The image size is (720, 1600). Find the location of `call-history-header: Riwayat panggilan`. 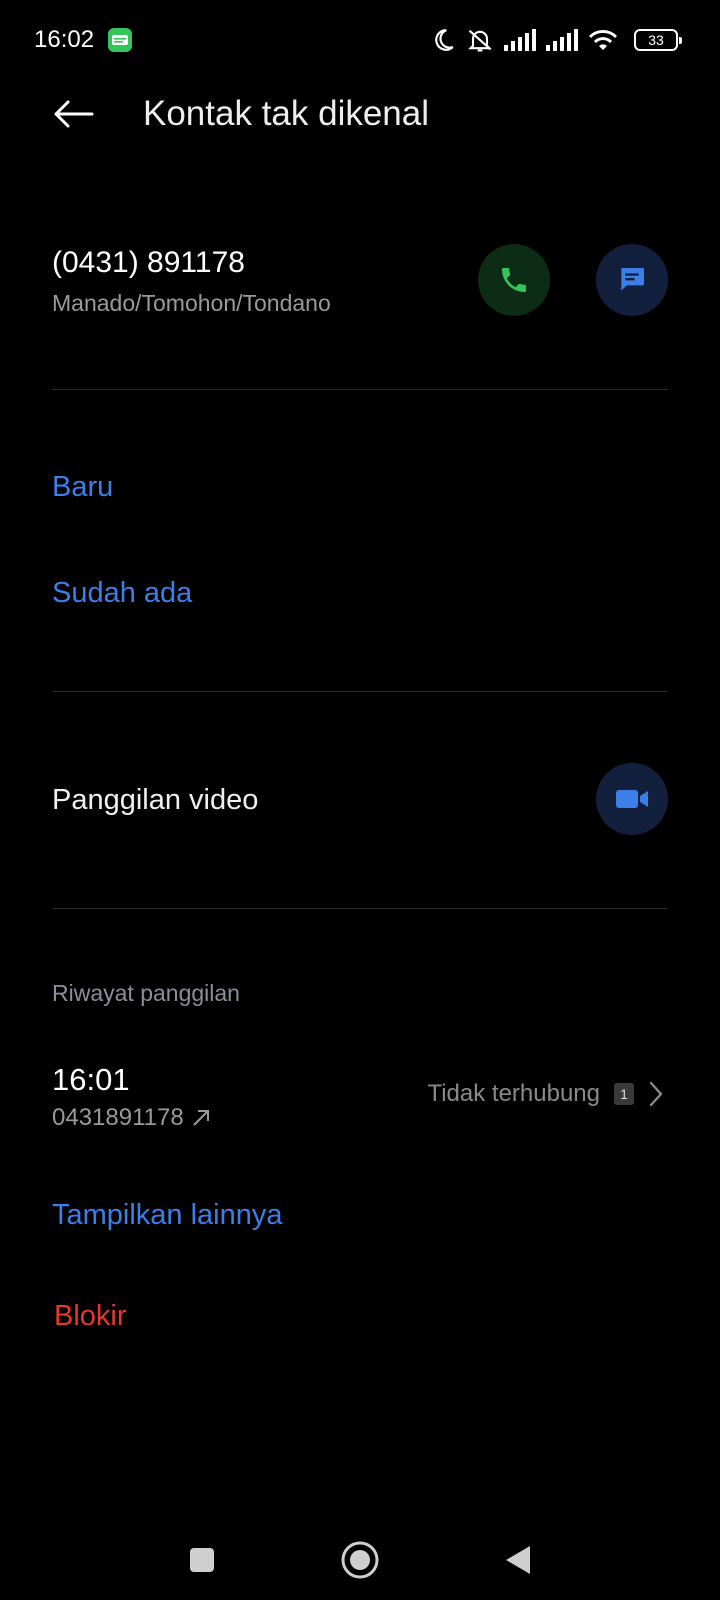

call-history-header: Riwayat panggilan is located at coordinates (146, 993).